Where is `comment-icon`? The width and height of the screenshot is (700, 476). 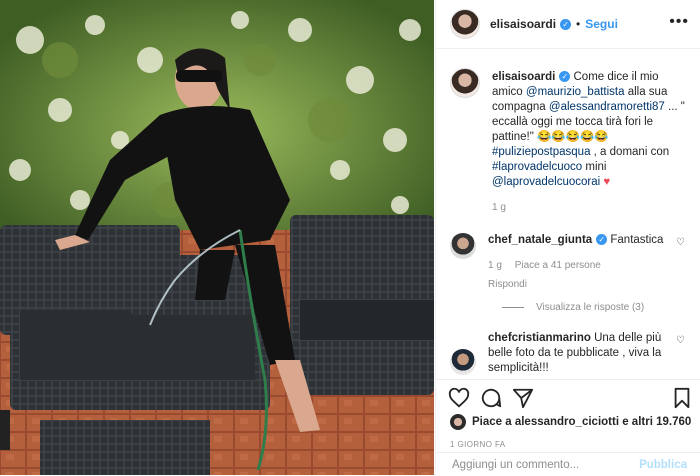
comment-icon is located at coordinates (491, 398).